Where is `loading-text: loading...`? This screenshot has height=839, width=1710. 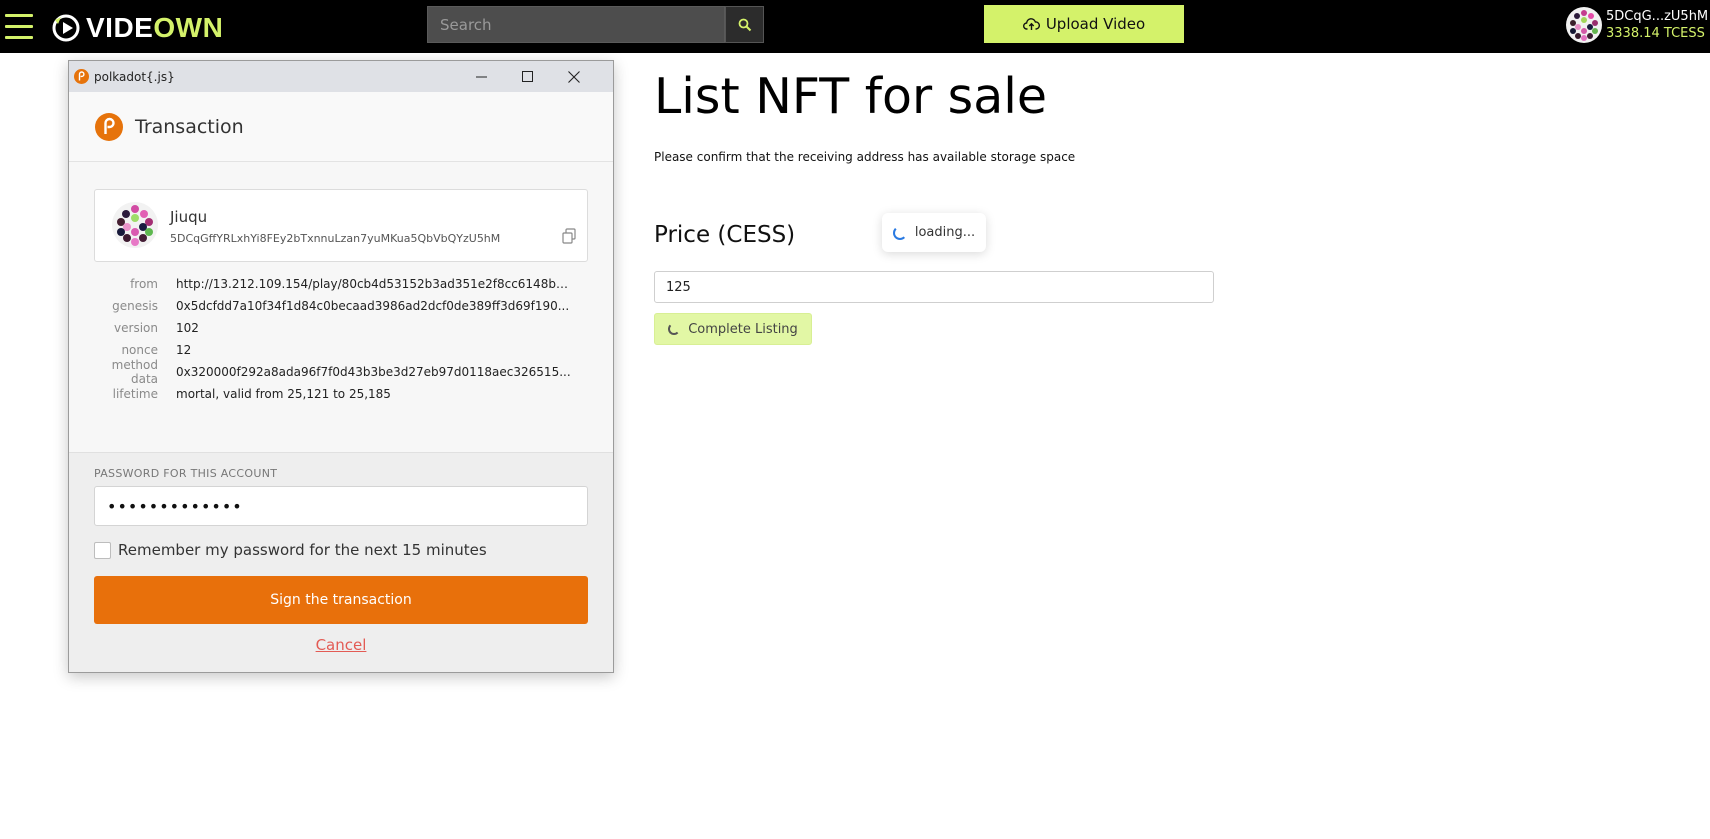 loading-text: loading... is located at coordinates (945, 232).